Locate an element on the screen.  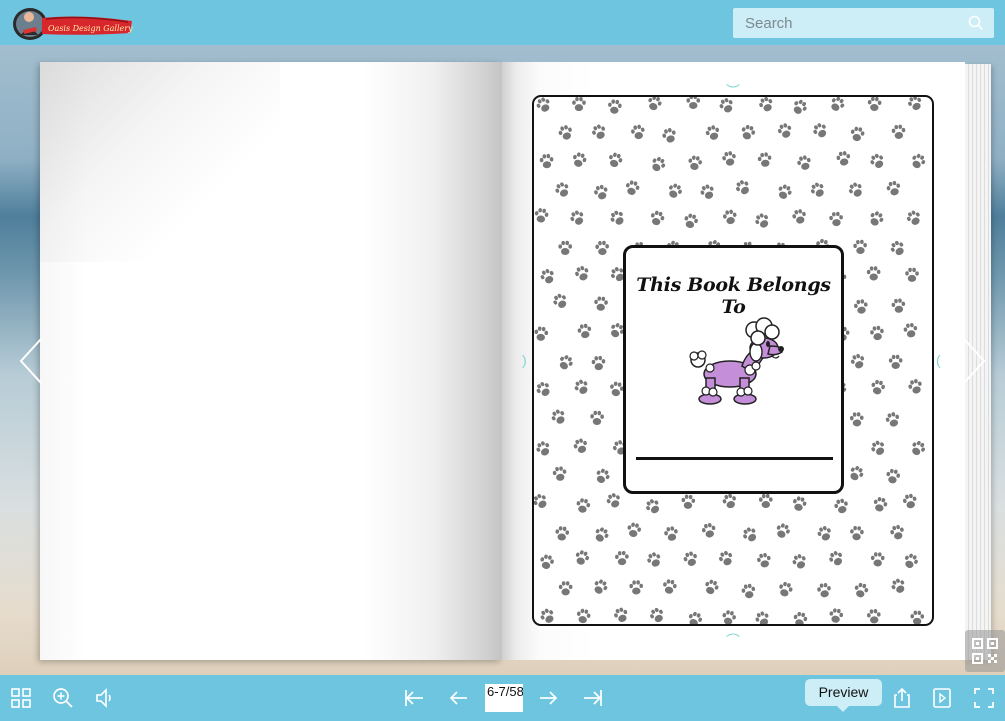
qr-code-button is located at coordinates (985, 651).